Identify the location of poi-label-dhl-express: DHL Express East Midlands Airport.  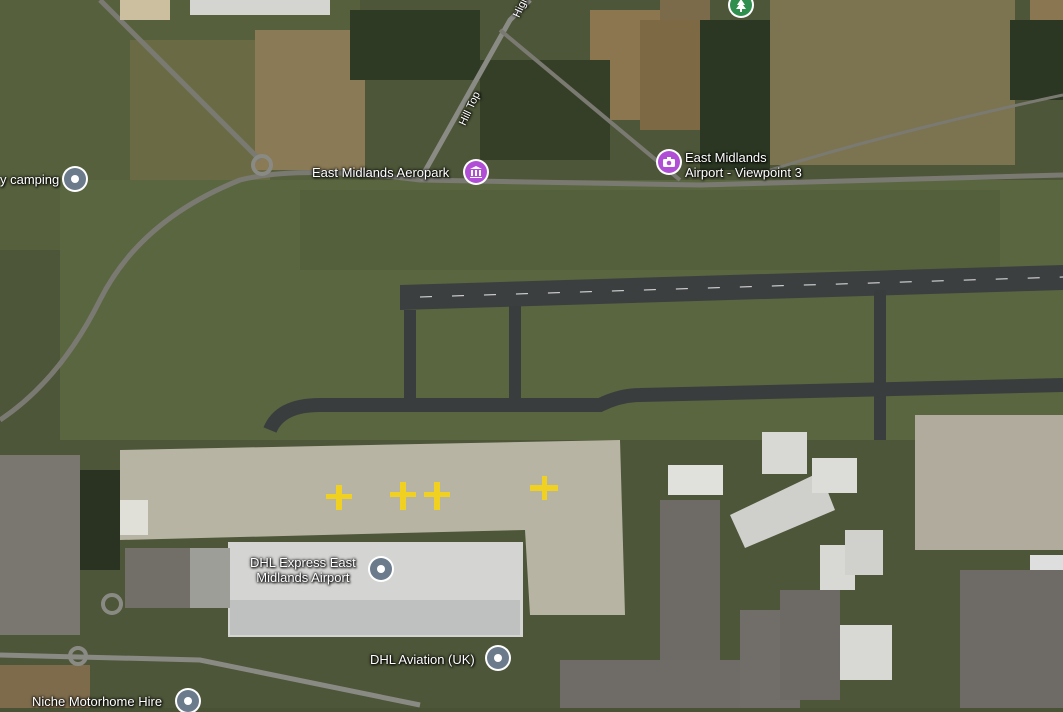
(303, 570).